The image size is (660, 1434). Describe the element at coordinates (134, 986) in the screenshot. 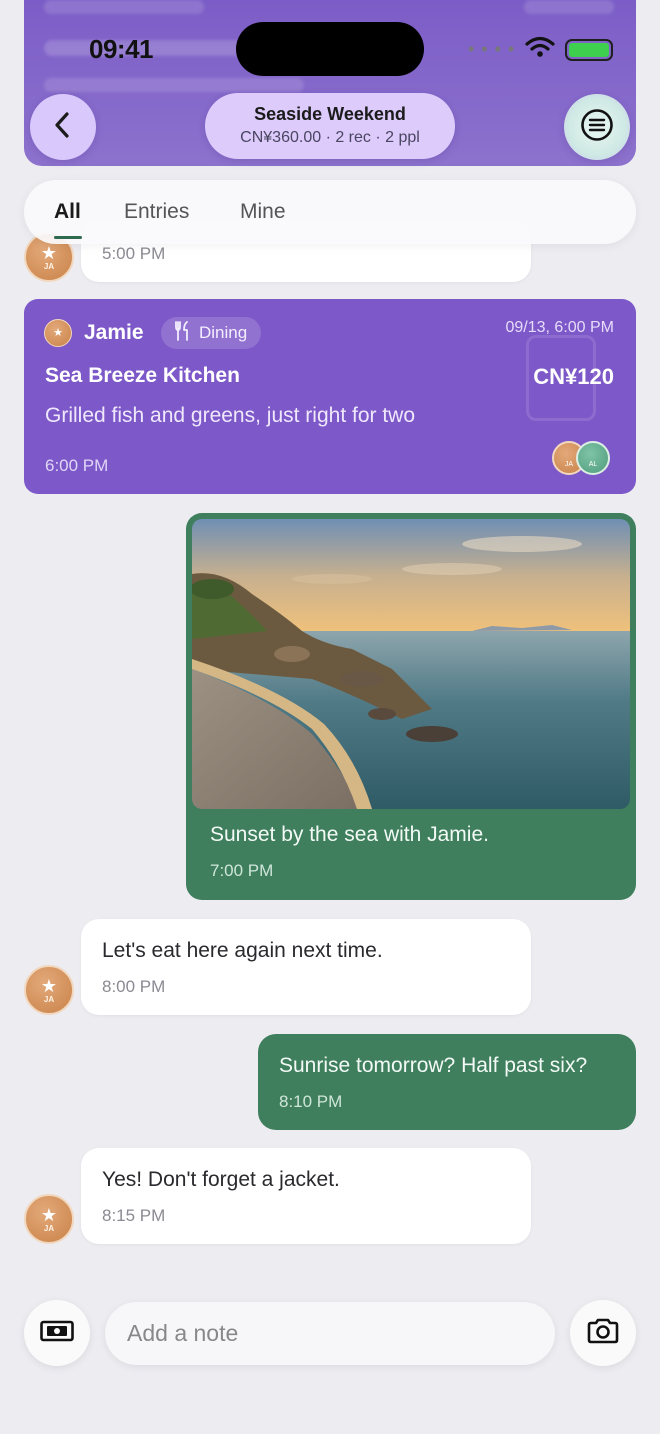

I see `message-time: 8:00 PM` at that location.